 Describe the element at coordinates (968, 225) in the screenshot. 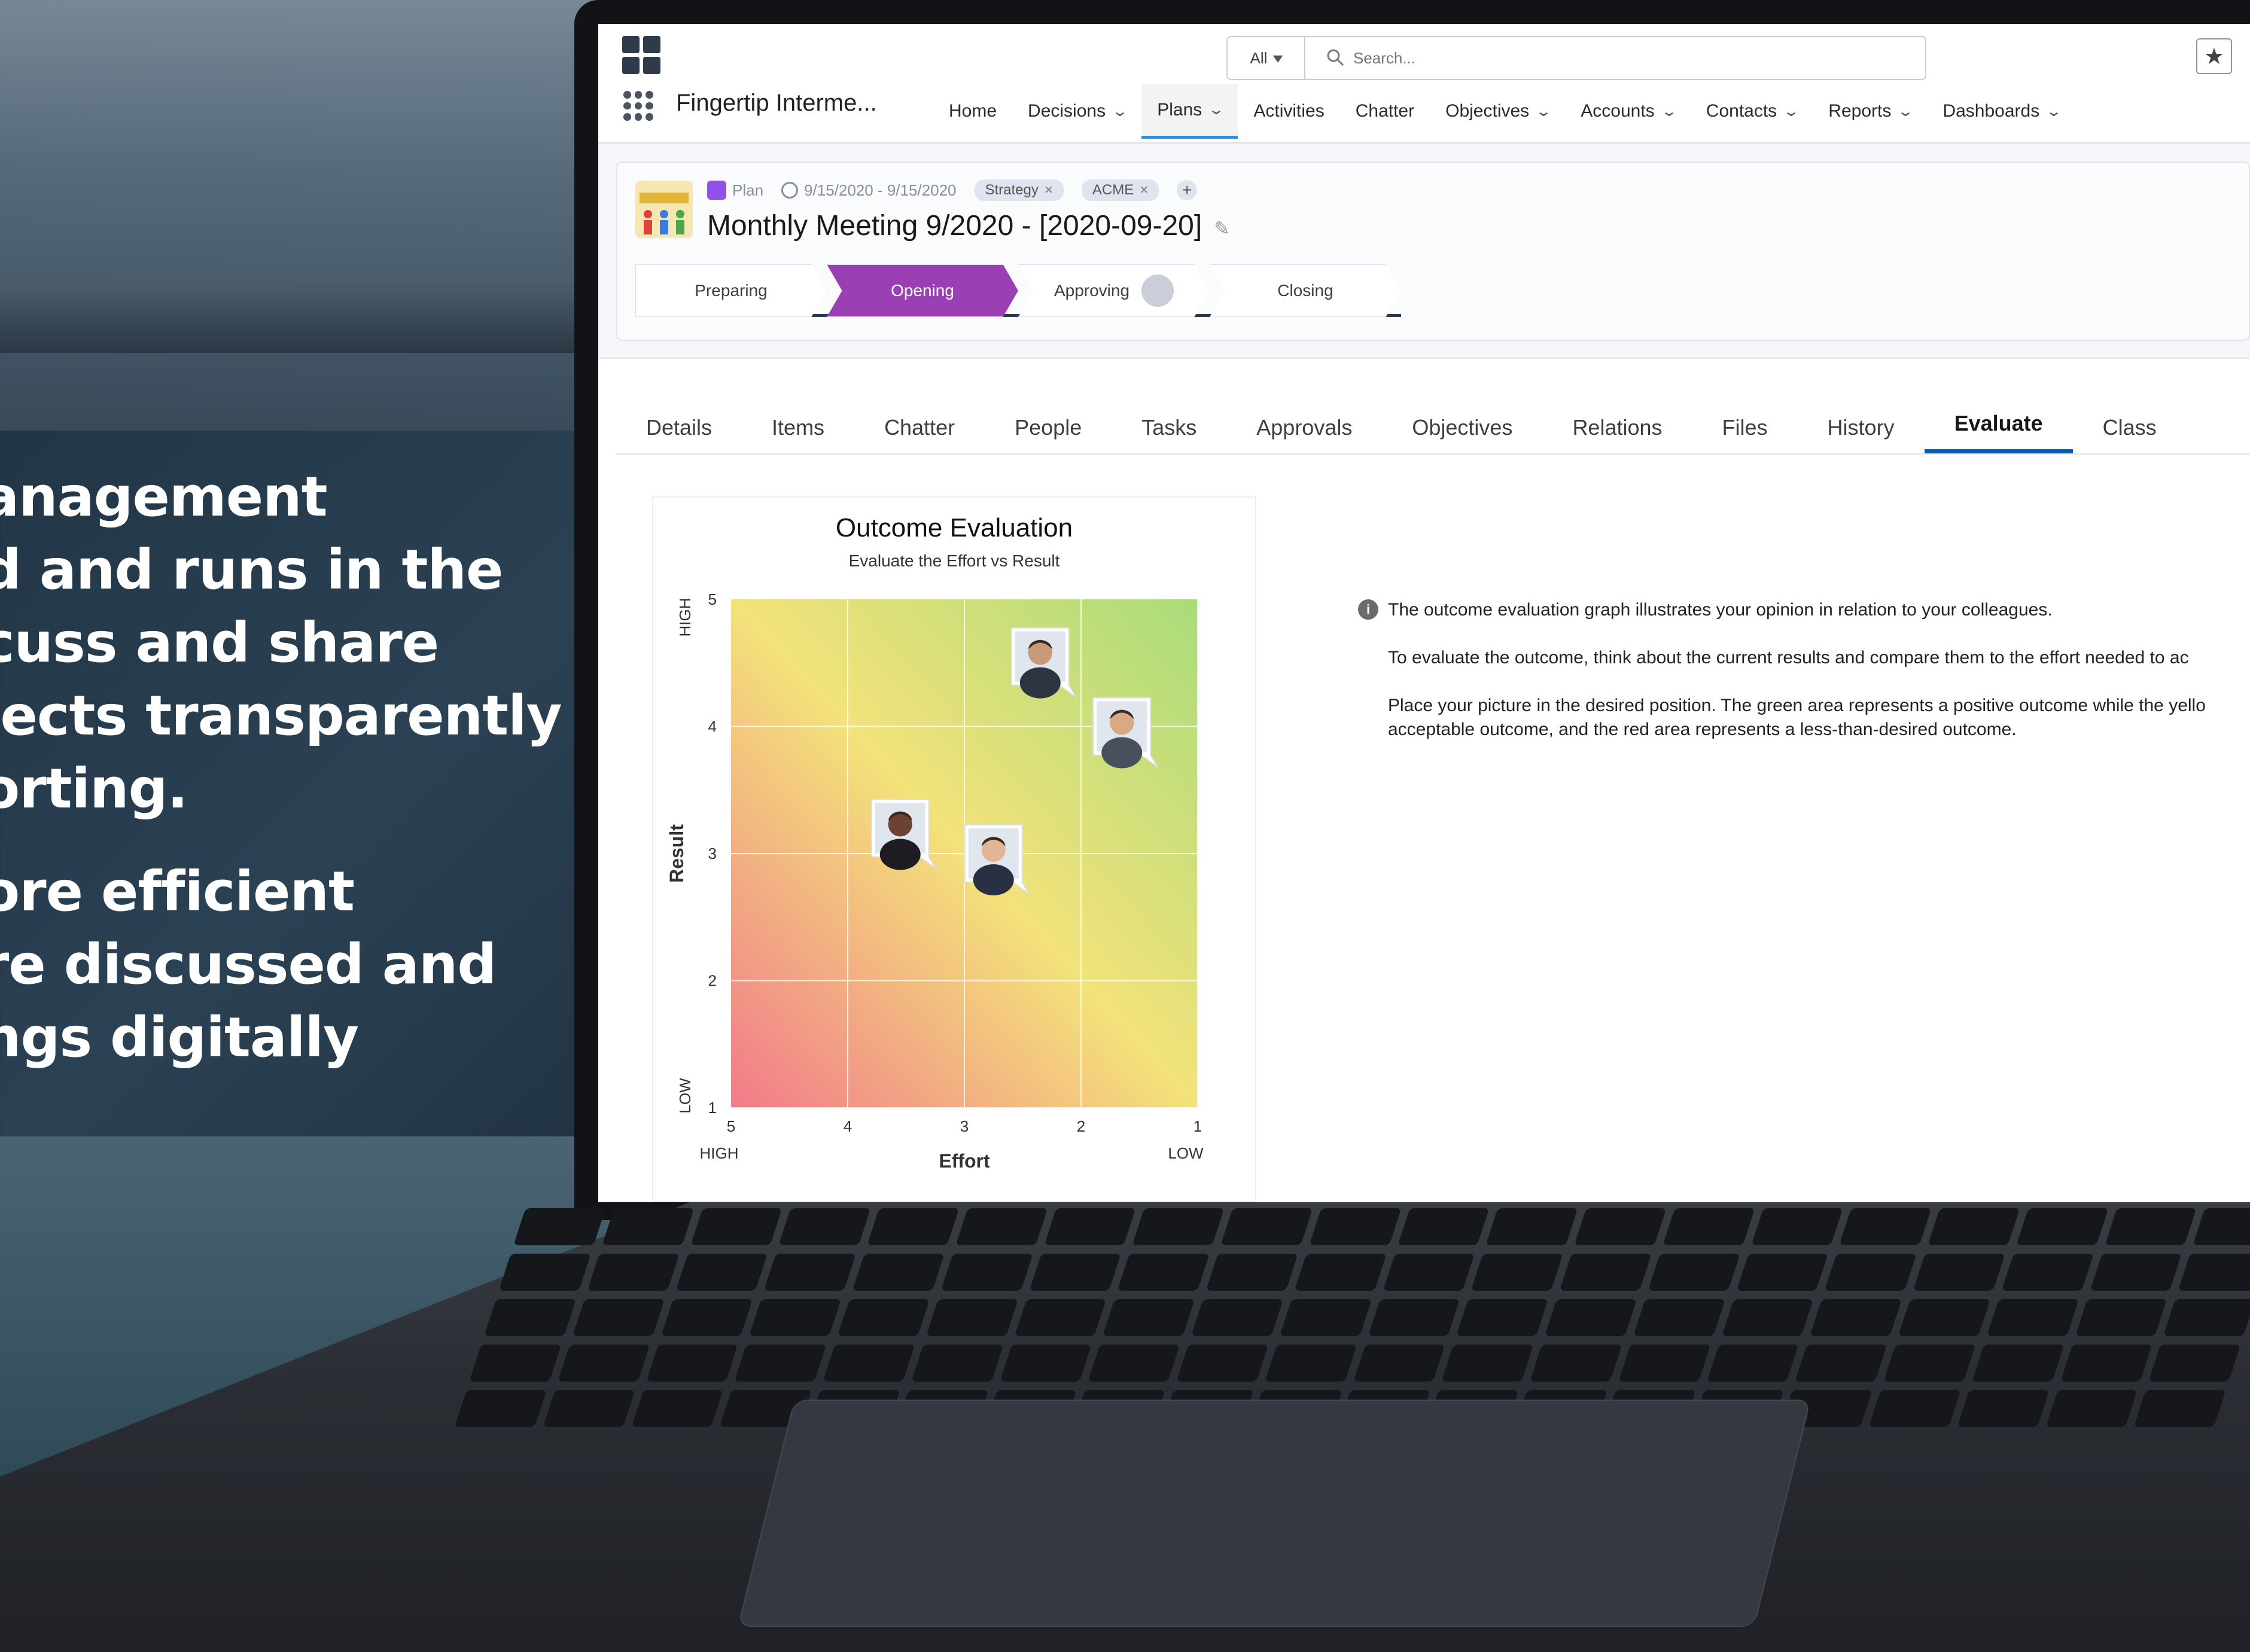

I see `record-title: Monthly Meeting 9/2020 - [2020-09-20] ✎` at that location.